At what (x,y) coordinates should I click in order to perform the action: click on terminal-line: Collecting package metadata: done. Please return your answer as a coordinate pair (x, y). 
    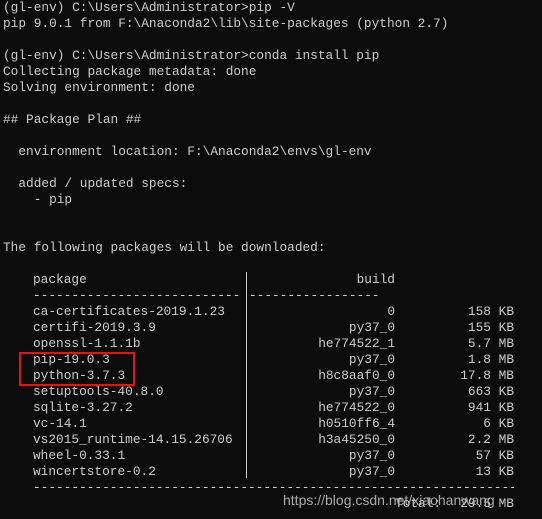
    Looking at the image, I should click on (130, 71).